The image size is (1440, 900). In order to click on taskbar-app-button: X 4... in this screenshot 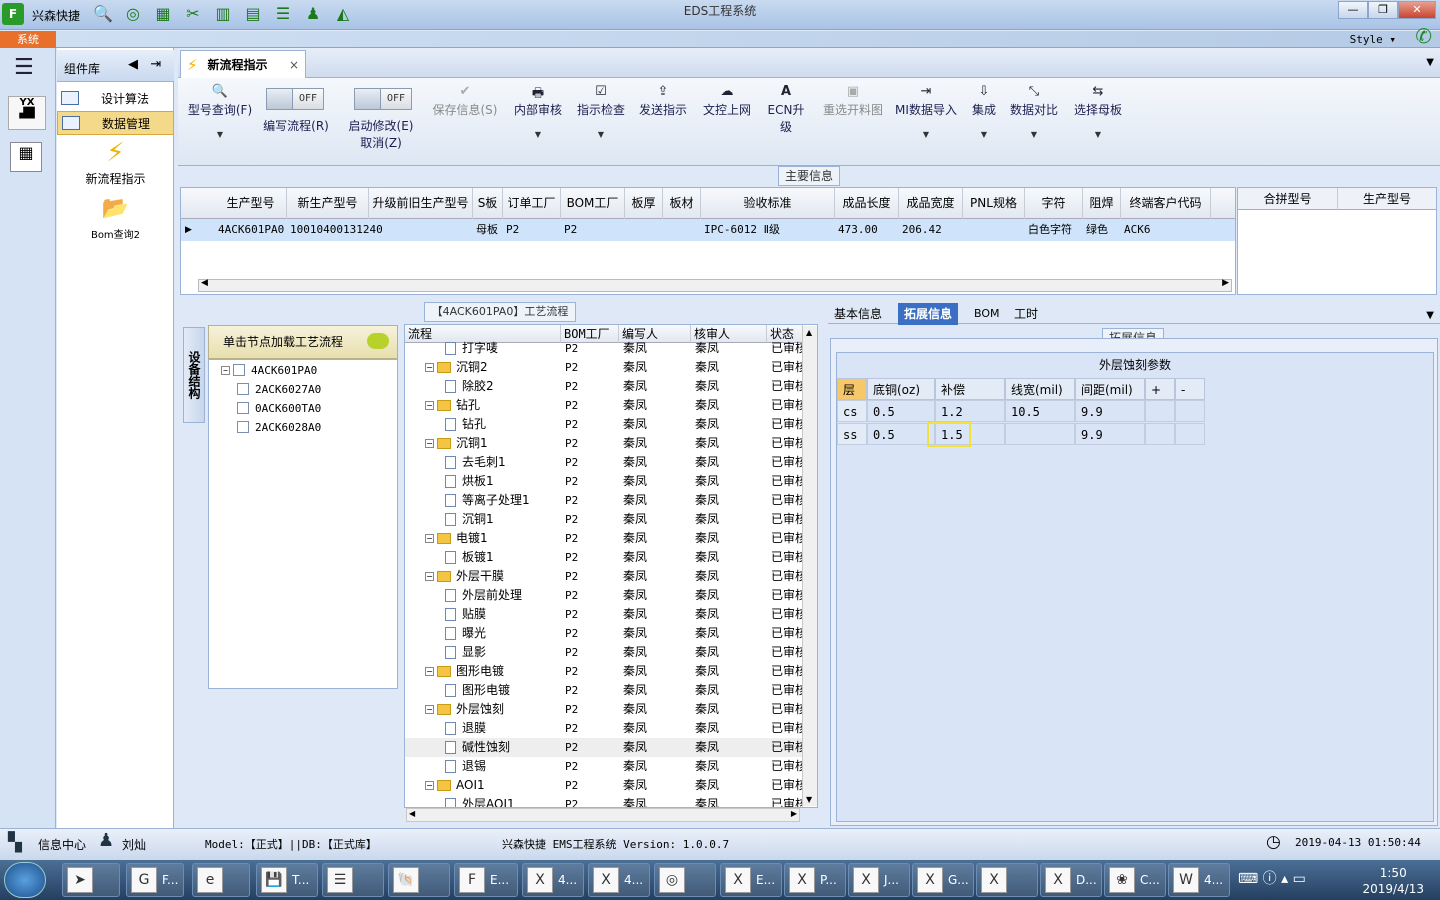, I will do `click(553, 880)`.